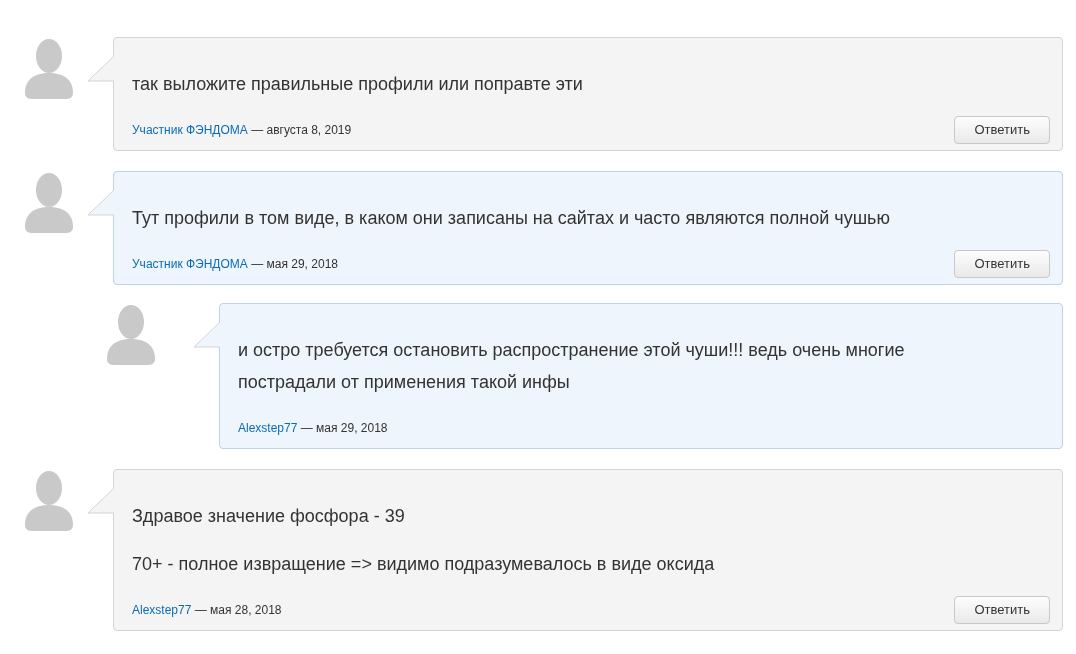 This screenshot has width=1076, height=654. Describe the element at coordinates (358, 84) in the screenshot. I see `comment-text: так выложите правильные профили или поправте эти` at that location.